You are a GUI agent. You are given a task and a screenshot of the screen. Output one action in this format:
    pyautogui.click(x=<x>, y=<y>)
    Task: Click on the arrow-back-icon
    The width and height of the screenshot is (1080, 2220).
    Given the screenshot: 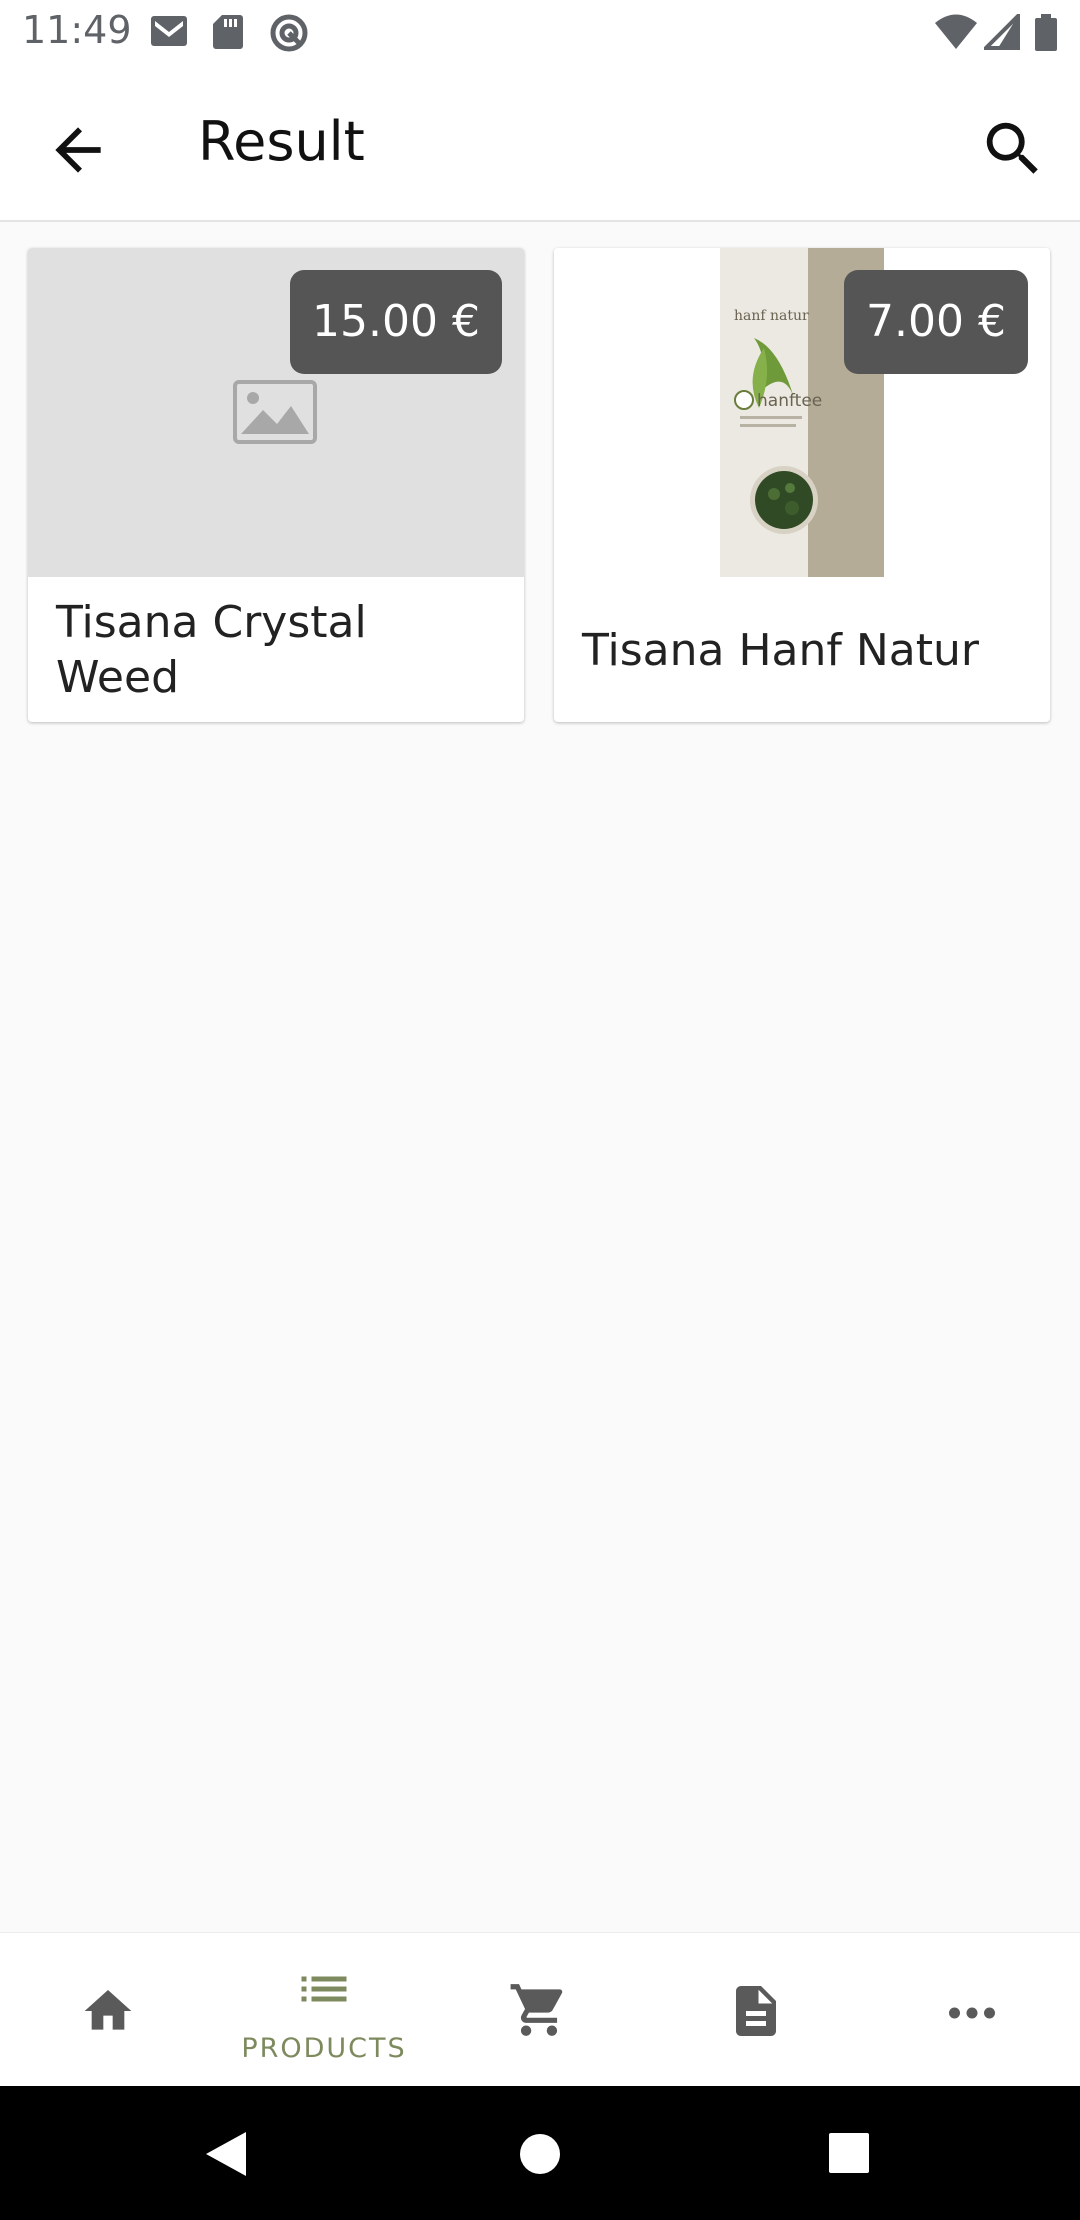 What is the action you would take?
    pyautogui.click(x=78, y=150)
    